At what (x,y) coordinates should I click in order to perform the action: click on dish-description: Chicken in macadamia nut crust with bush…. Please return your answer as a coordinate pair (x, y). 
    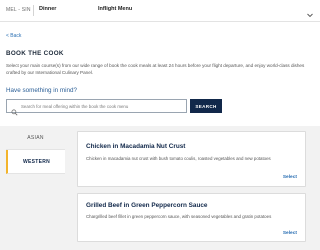
    Looking at the image, I should click on (178, 158).